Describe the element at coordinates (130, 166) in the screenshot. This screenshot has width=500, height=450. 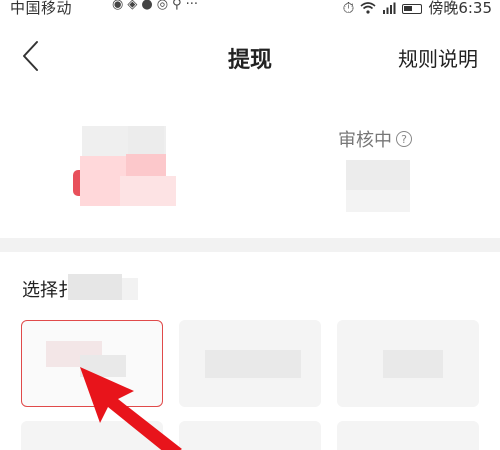
I see `balance-amount-redacted` at that location.